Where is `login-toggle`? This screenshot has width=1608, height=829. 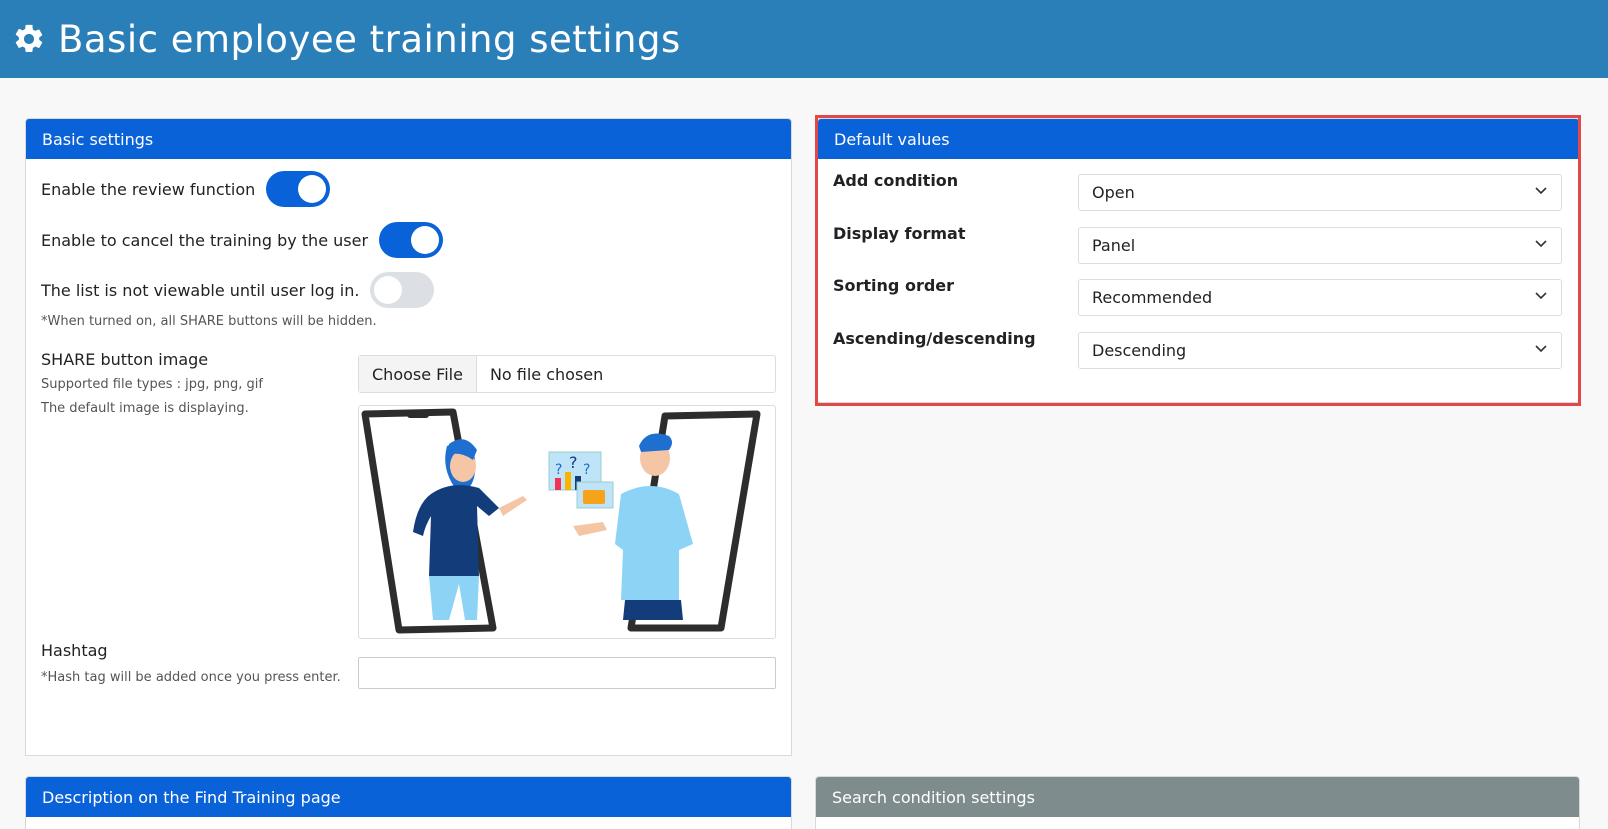
login-toggle is located at coordinates (402, 290).